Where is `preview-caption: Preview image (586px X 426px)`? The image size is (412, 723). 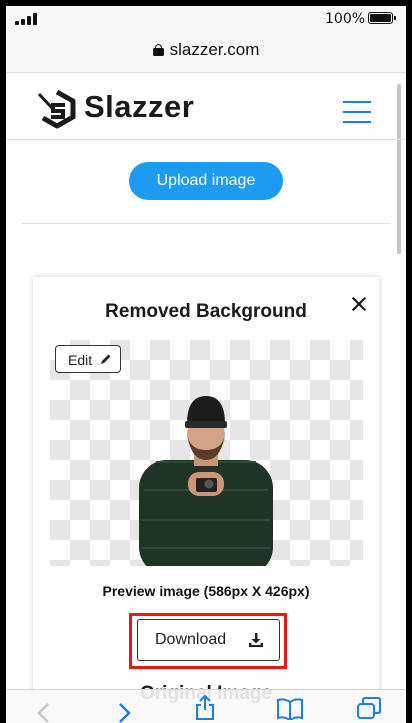 preview-caption: Preview image (586px X 426px) is located at coordinates (206, 591).